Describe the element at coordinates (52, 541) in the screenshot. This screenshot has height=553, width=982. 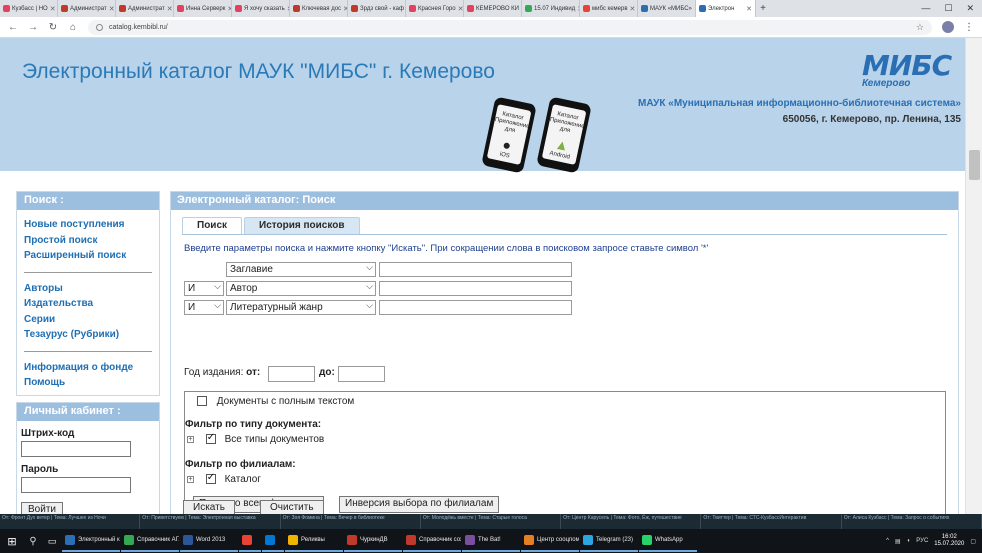
I see `task-view-icon: ▭` at that location.